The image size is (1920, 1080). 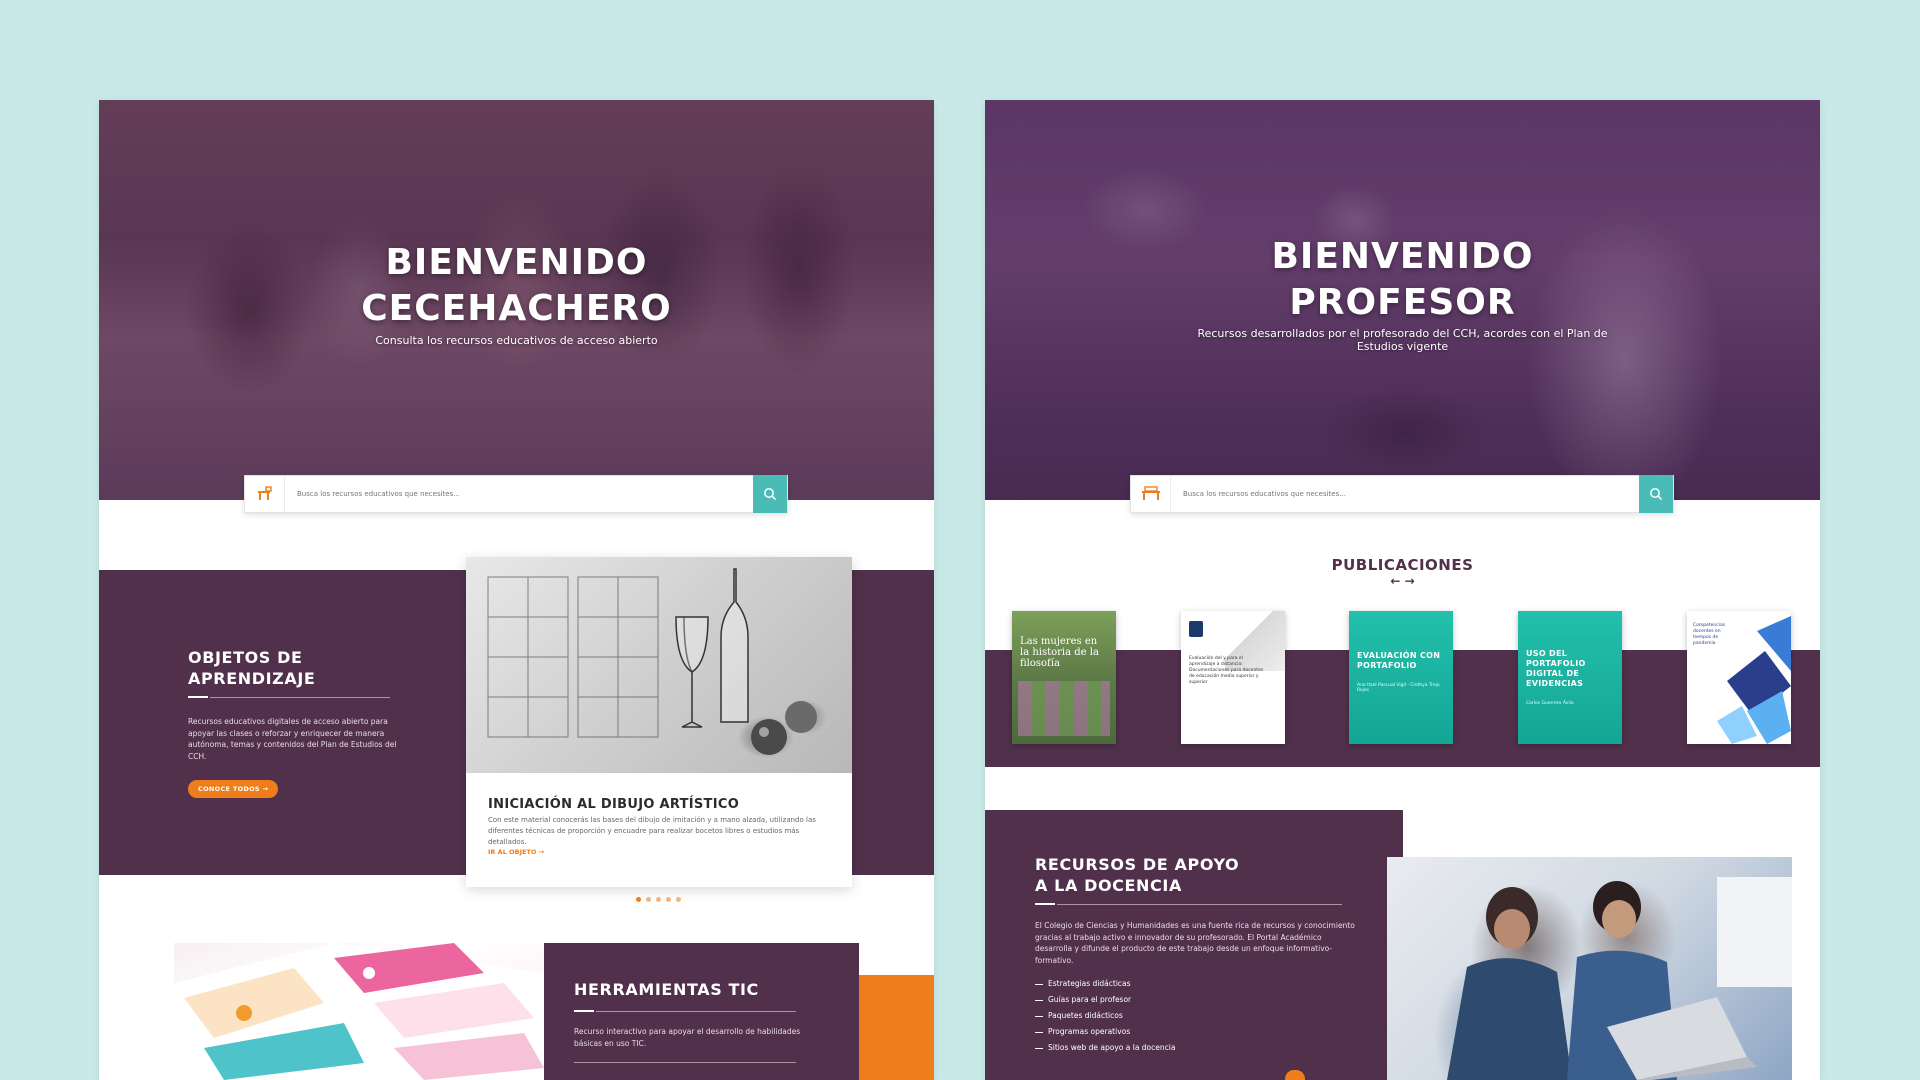 What do you see at coordinates (252, 678) in the screenshot?
I see `objetos-title-line2: APRENDIZAJE` at bounding box center [252, 678].